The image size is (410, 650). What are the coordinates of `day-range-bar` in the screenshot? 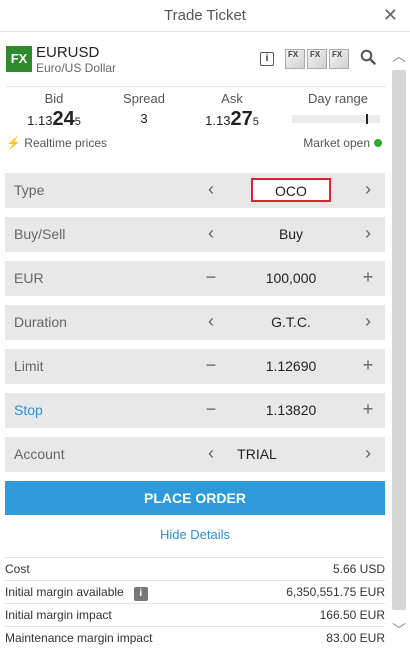 It's located at (336, 119).